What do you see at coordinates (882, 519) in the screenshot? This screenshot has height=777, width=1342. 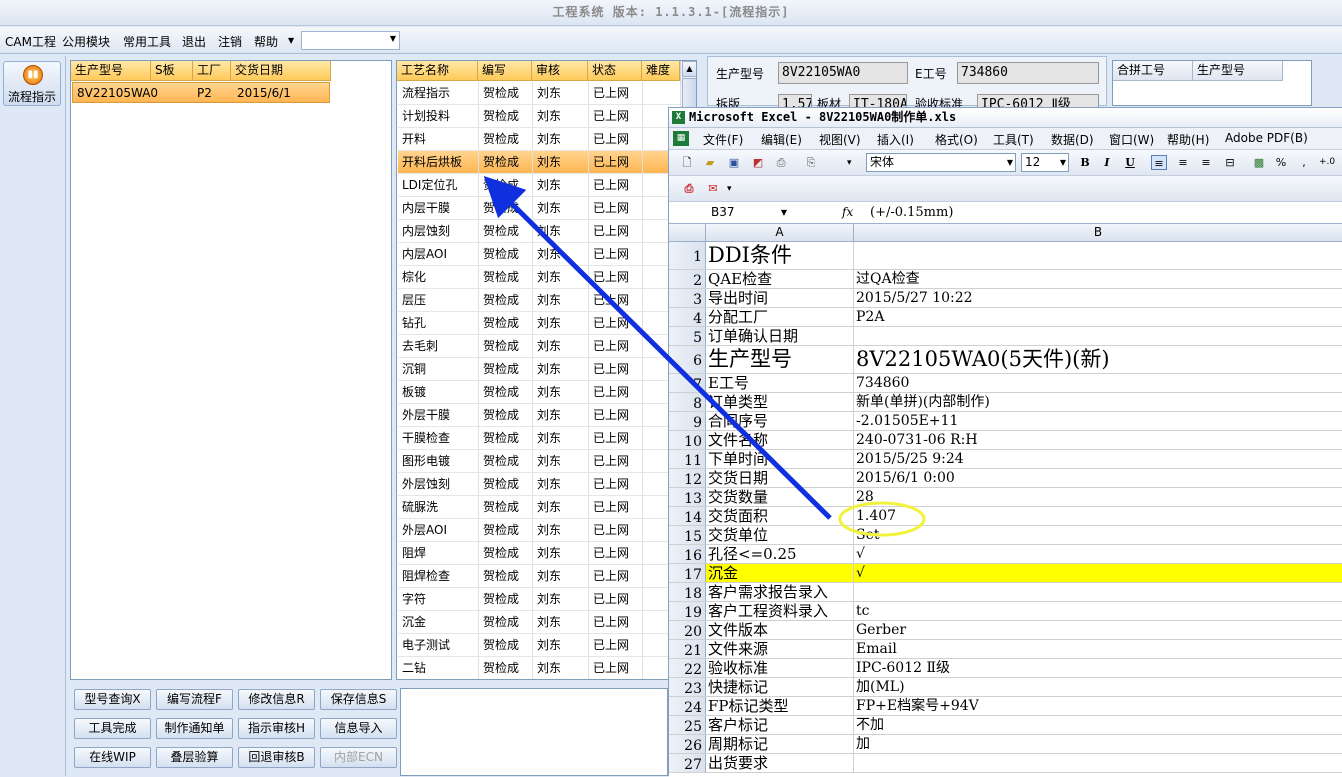 I see `annotation-circle` at bounding box center [882, 519].